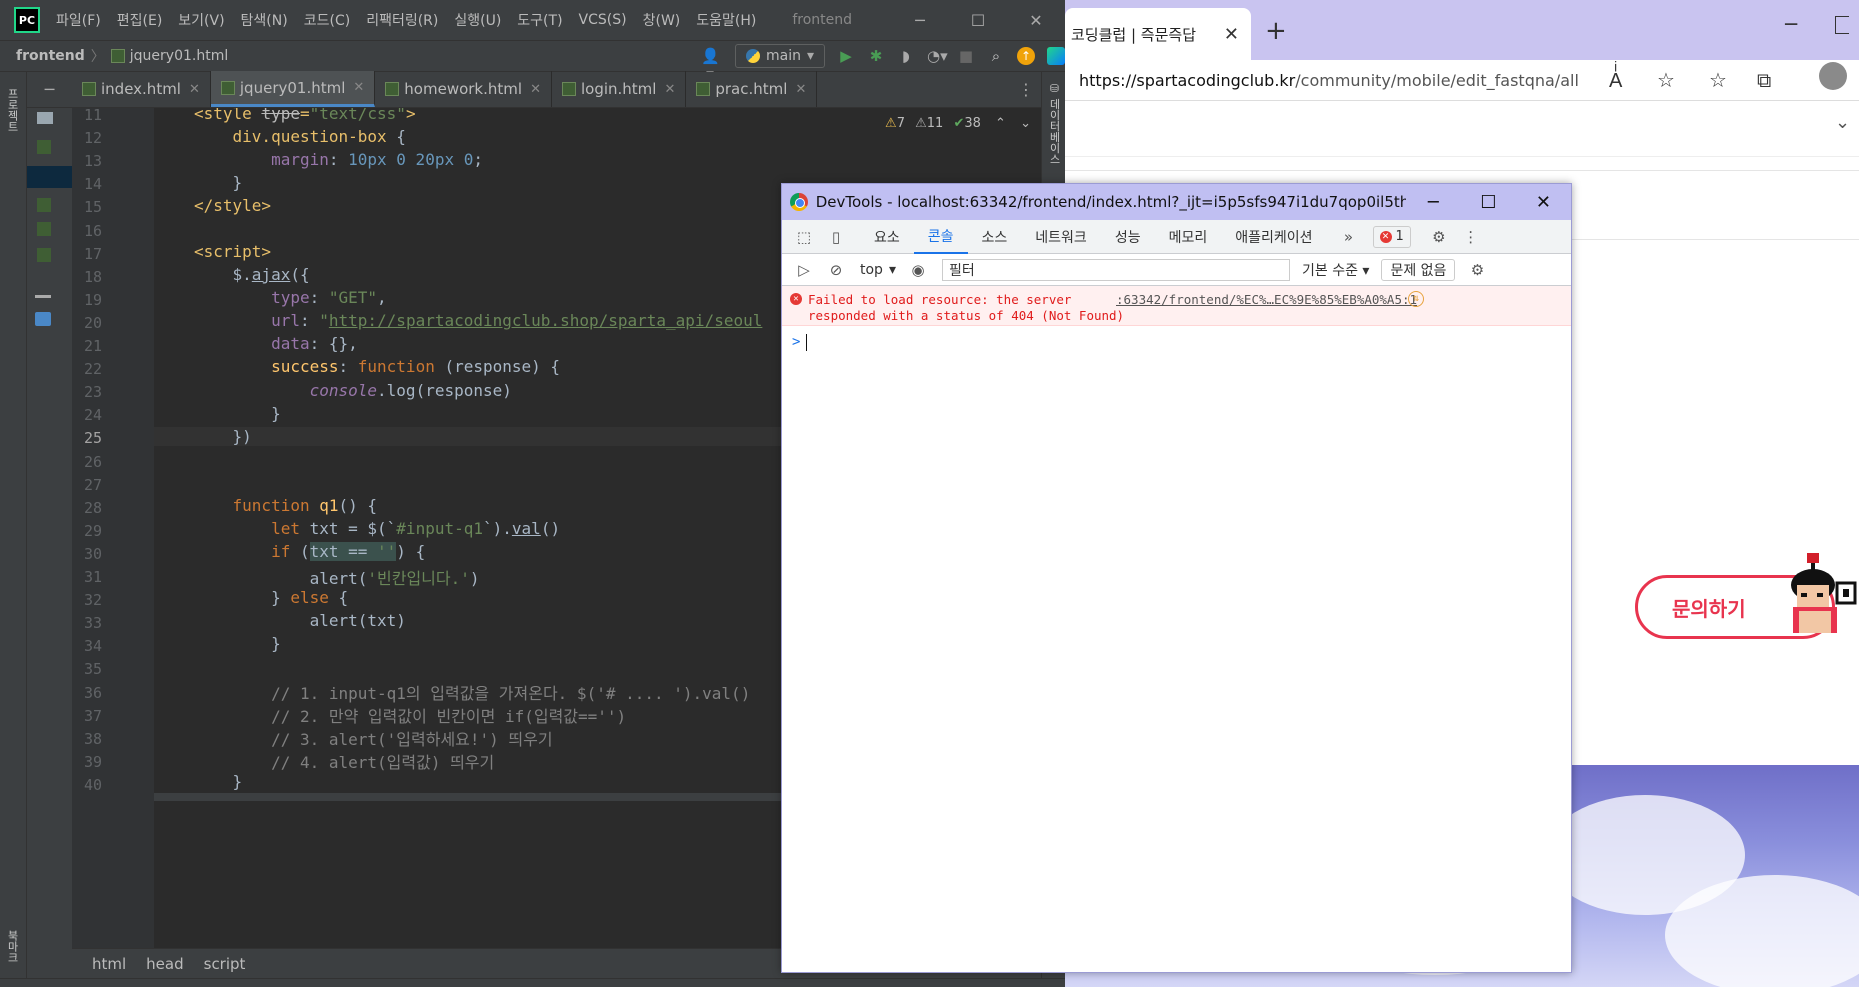 This screenshot has width=1859, height=987. Describe the element at coordinates (1266, 299) in the screenshot. I see `error-source-link: :63342/frontend/%EC%…EC%9E%85%EB%A0%A5:1` at that location.